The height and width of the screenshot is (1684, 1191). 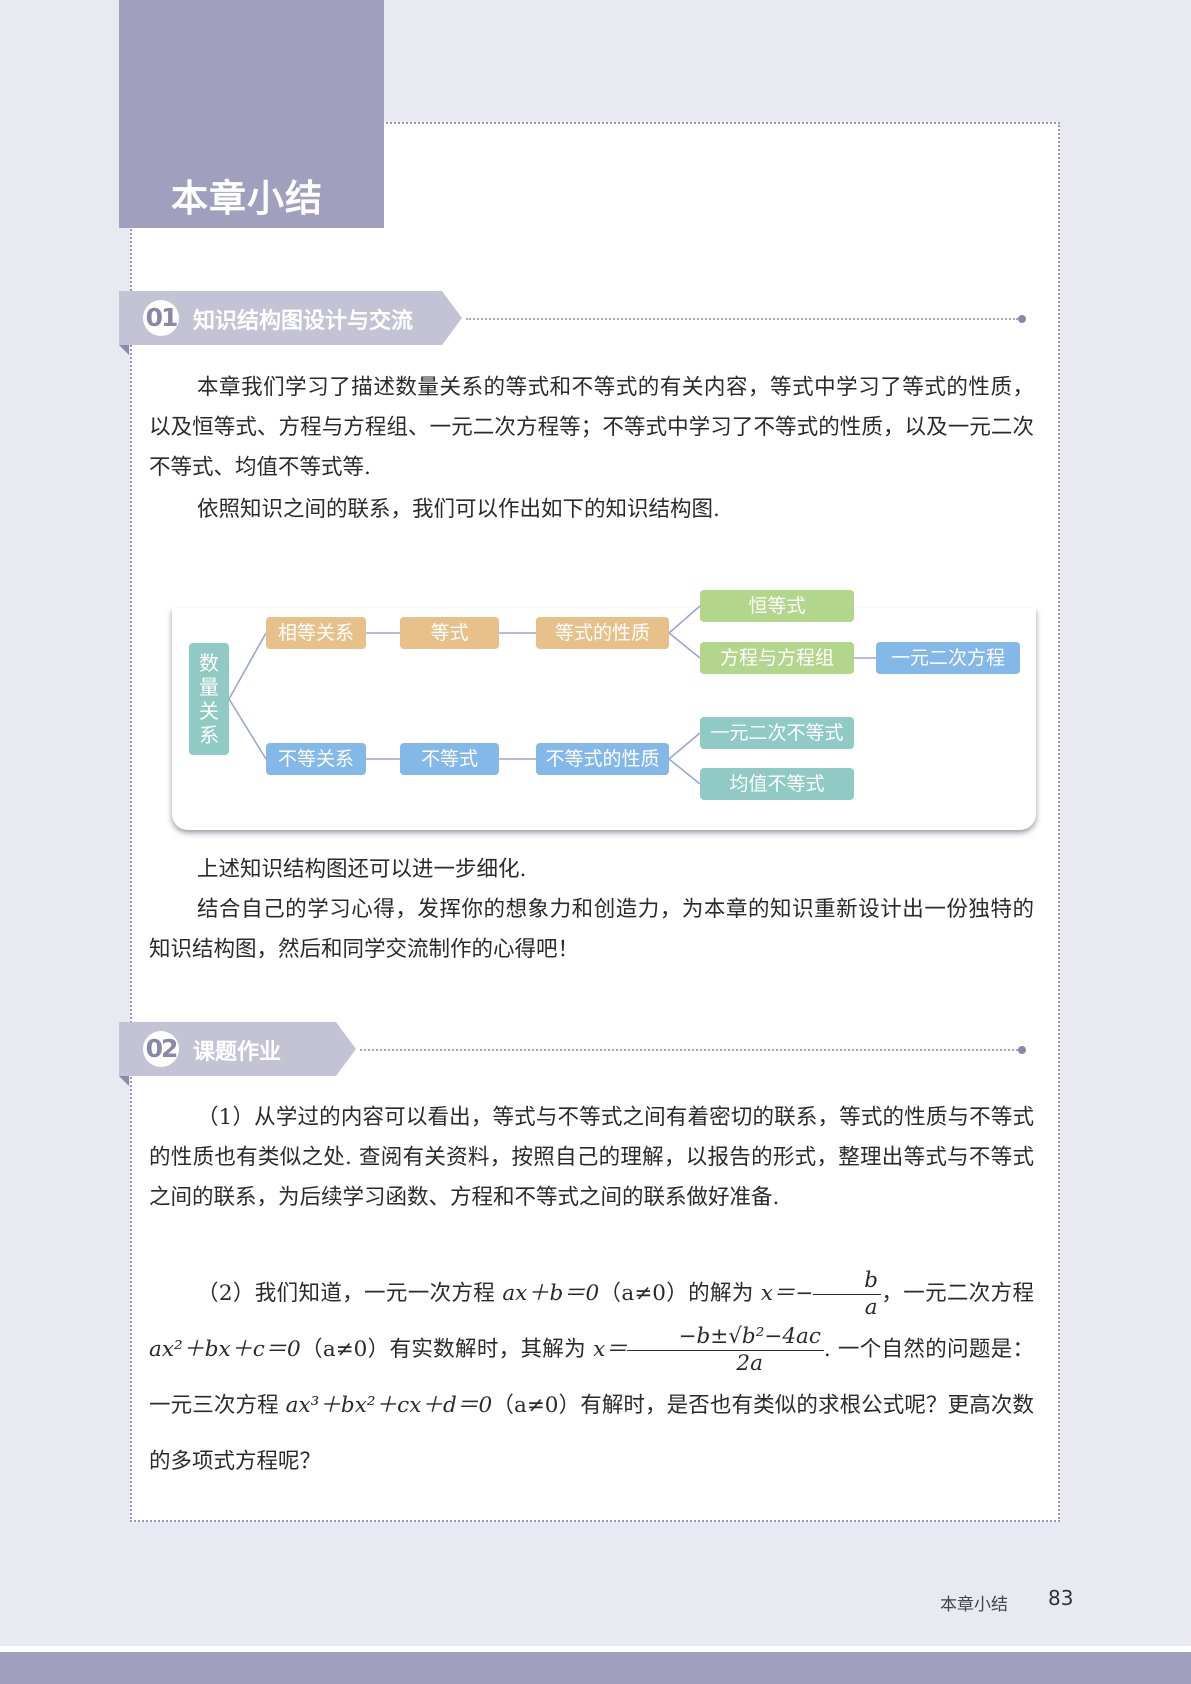 What do you see at coordinates (777, 784) in the screenshot?
I see `node-mean-inequality: 均值不等式` at bounding box center [777, 784].